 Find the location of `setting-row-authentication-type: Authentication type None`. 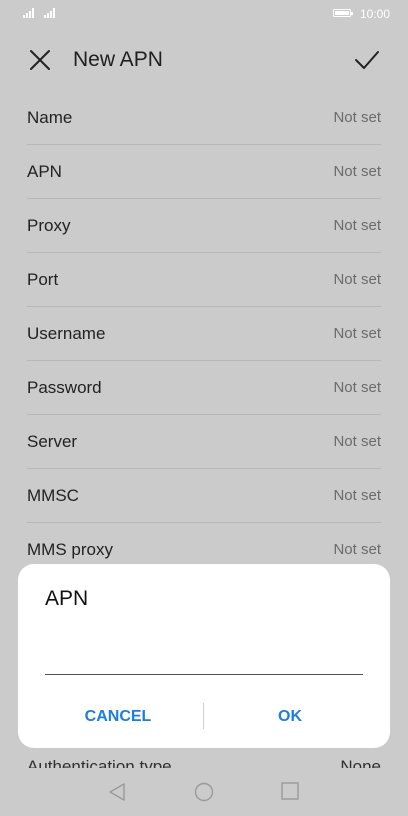

setting-row-authentication-type: Authentication type None is located at coordinates (204, 762).